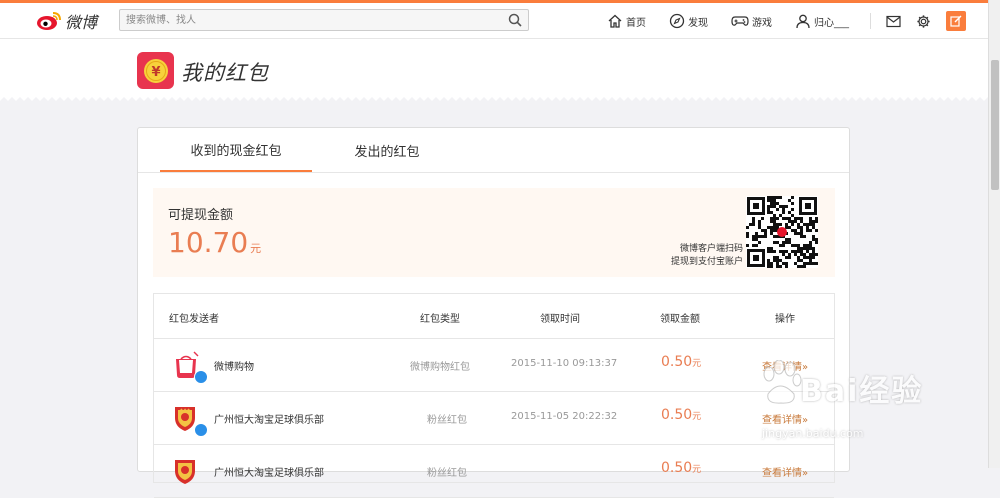 The width and height of the screenshot is (1000, 498). I want to click on nav-discover: 发现, so click(688, 21).